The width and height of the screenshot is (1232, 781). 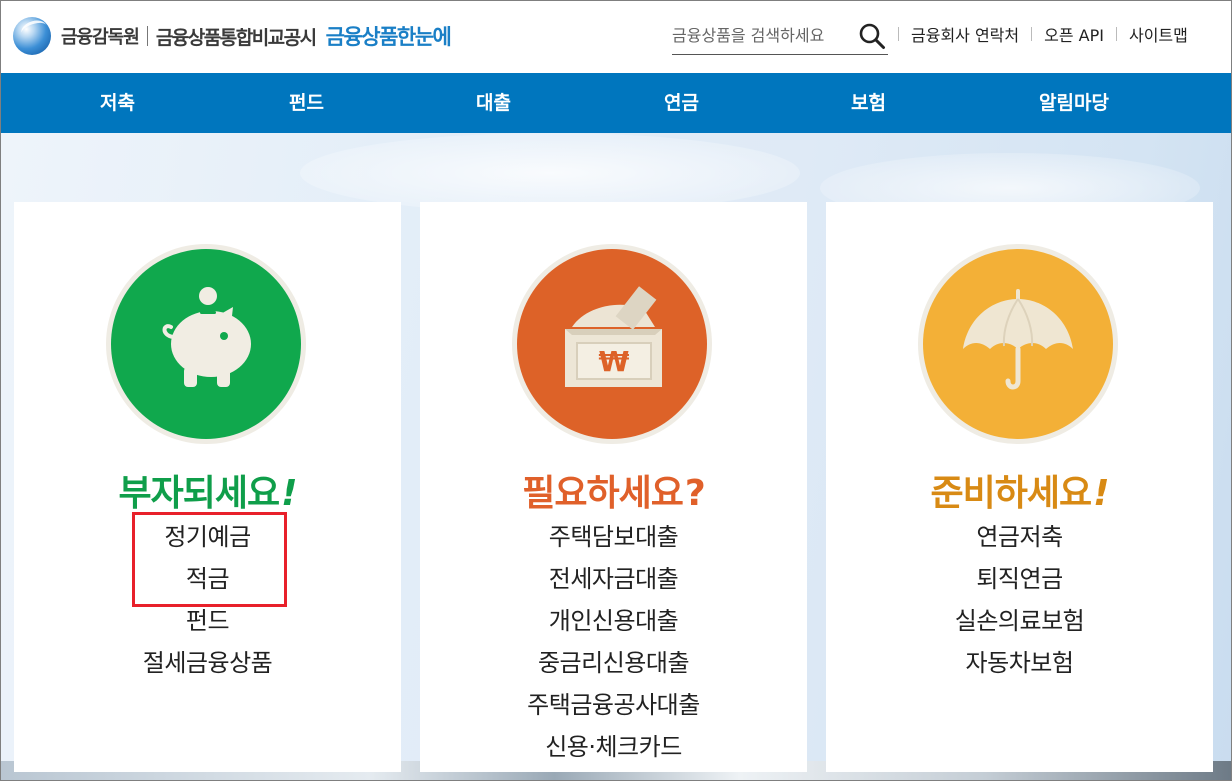 I want to click on search-icon, so click(x=872, y=36).